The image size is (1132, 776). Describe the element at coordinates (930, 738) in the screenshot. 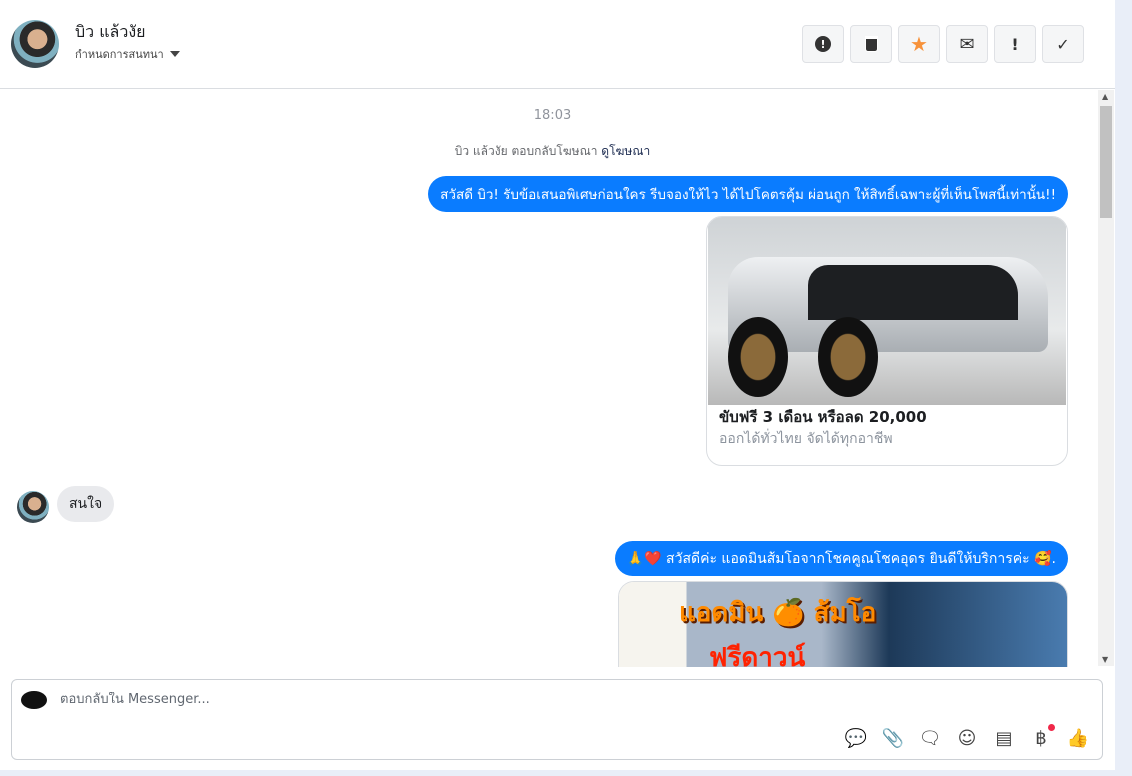

I see `quick-replies-icon: 🗨` at that location.